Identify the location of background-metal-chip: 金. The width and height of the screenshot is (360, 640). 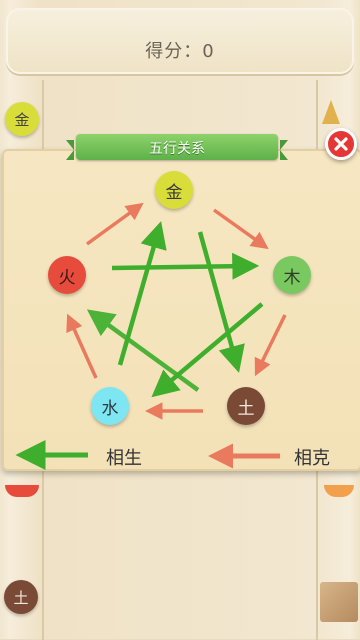
(22, 119).